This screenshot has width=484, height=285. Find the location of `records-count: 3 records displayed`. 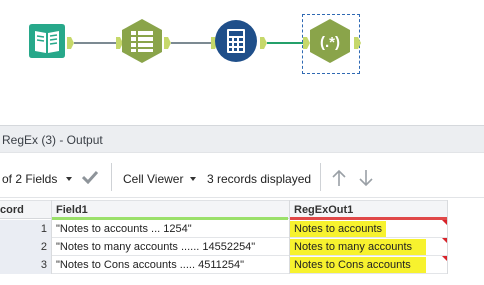

records-count: 3 records displayed is located at coordinates (259, 179).